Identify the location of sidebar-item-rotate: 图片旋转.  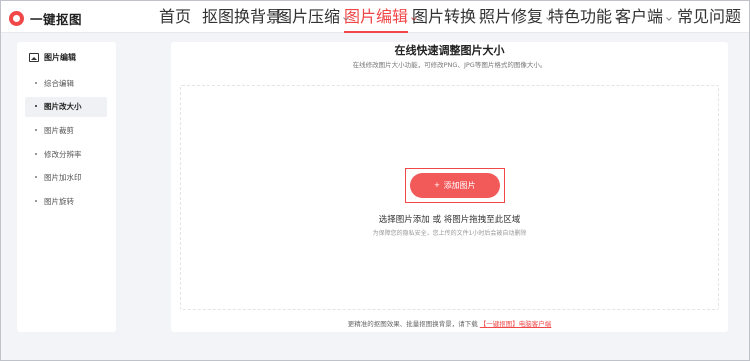
(66, 202).